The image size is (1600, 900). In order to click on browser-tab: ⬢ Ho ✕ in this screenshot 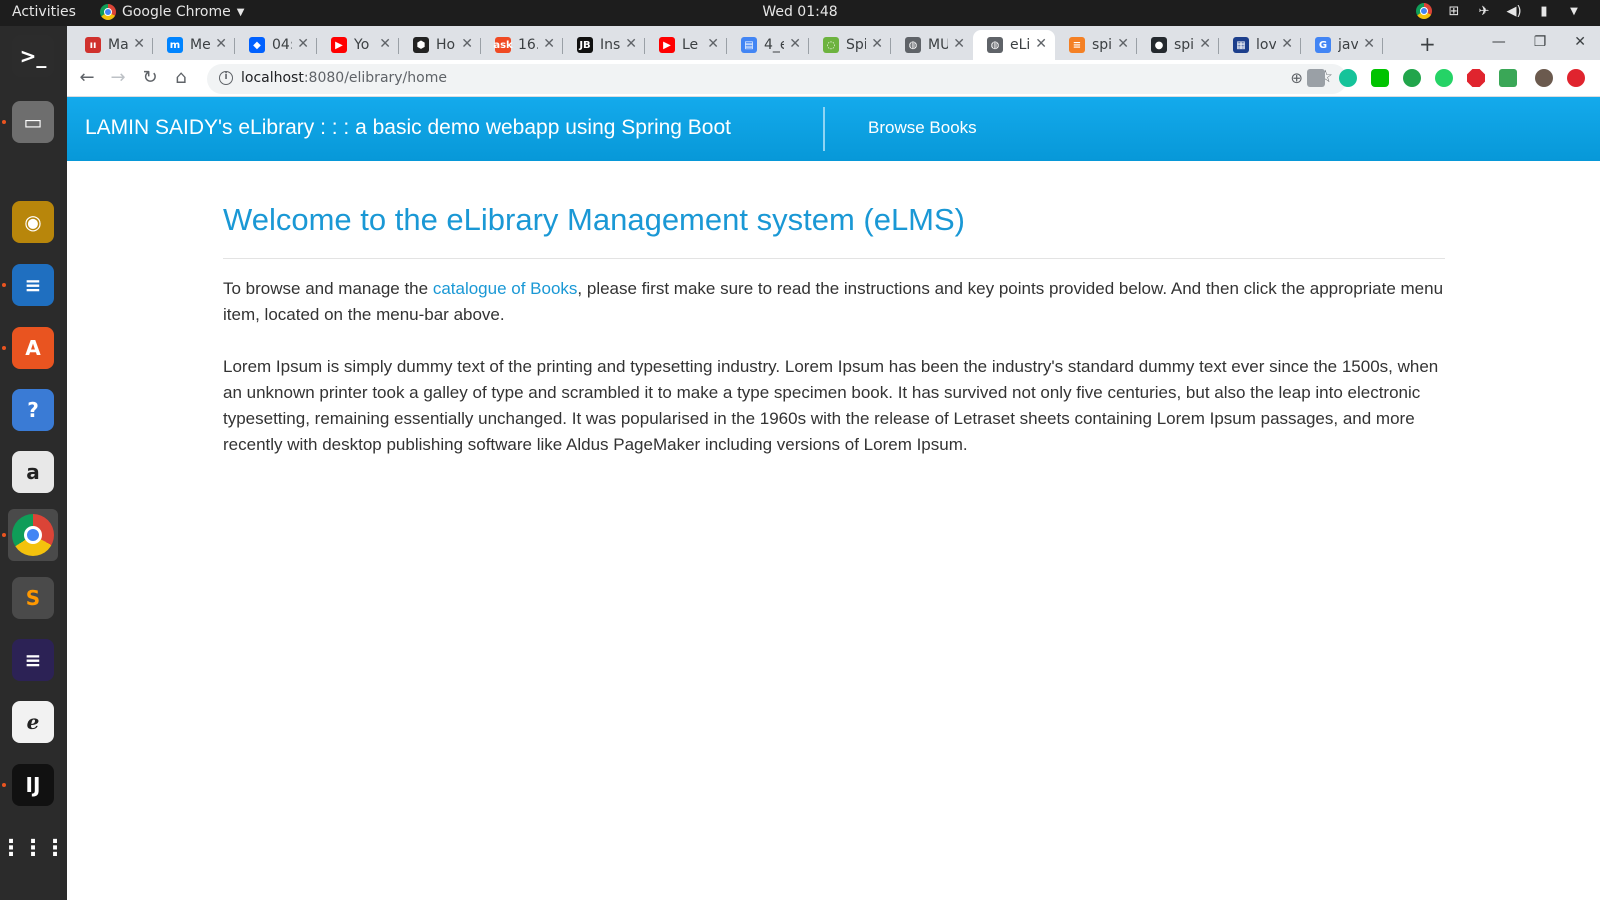, I will do `click(440, 45)`.